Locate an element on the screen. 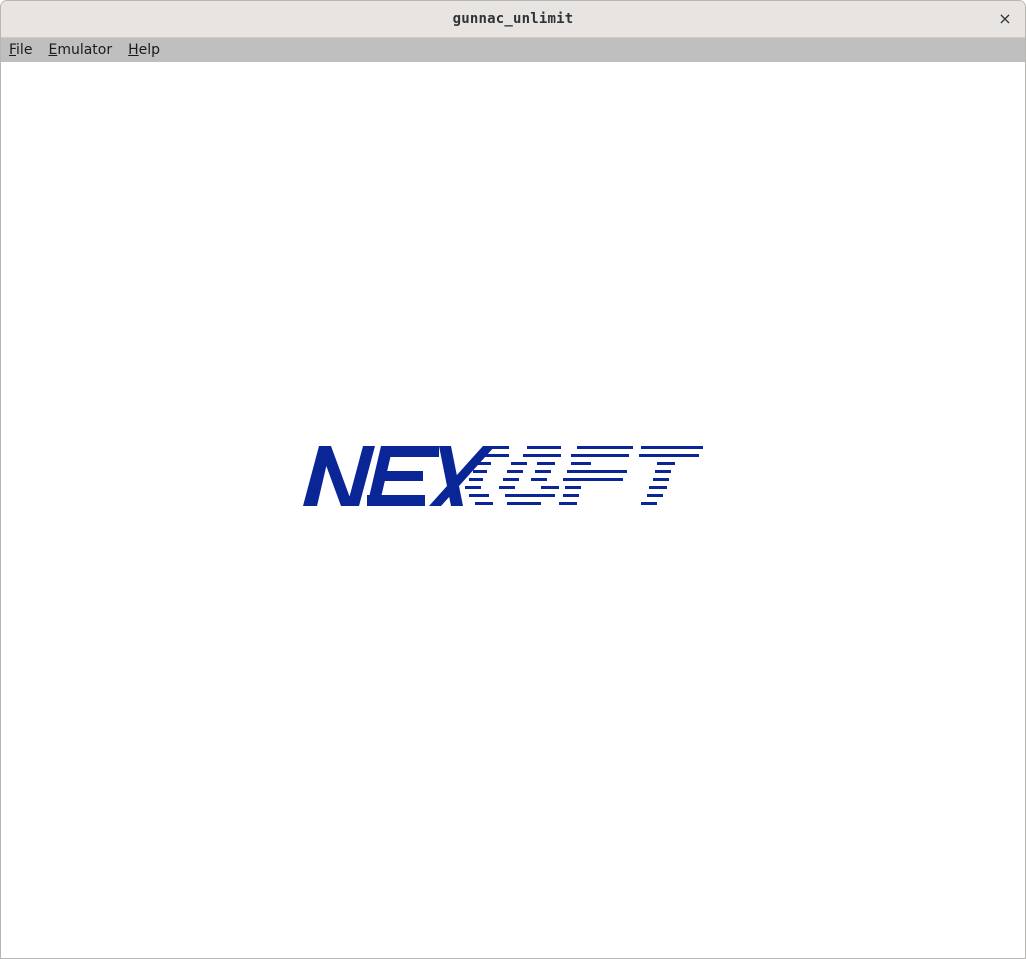  menu-help: Help is located at coordinates (144, 50).